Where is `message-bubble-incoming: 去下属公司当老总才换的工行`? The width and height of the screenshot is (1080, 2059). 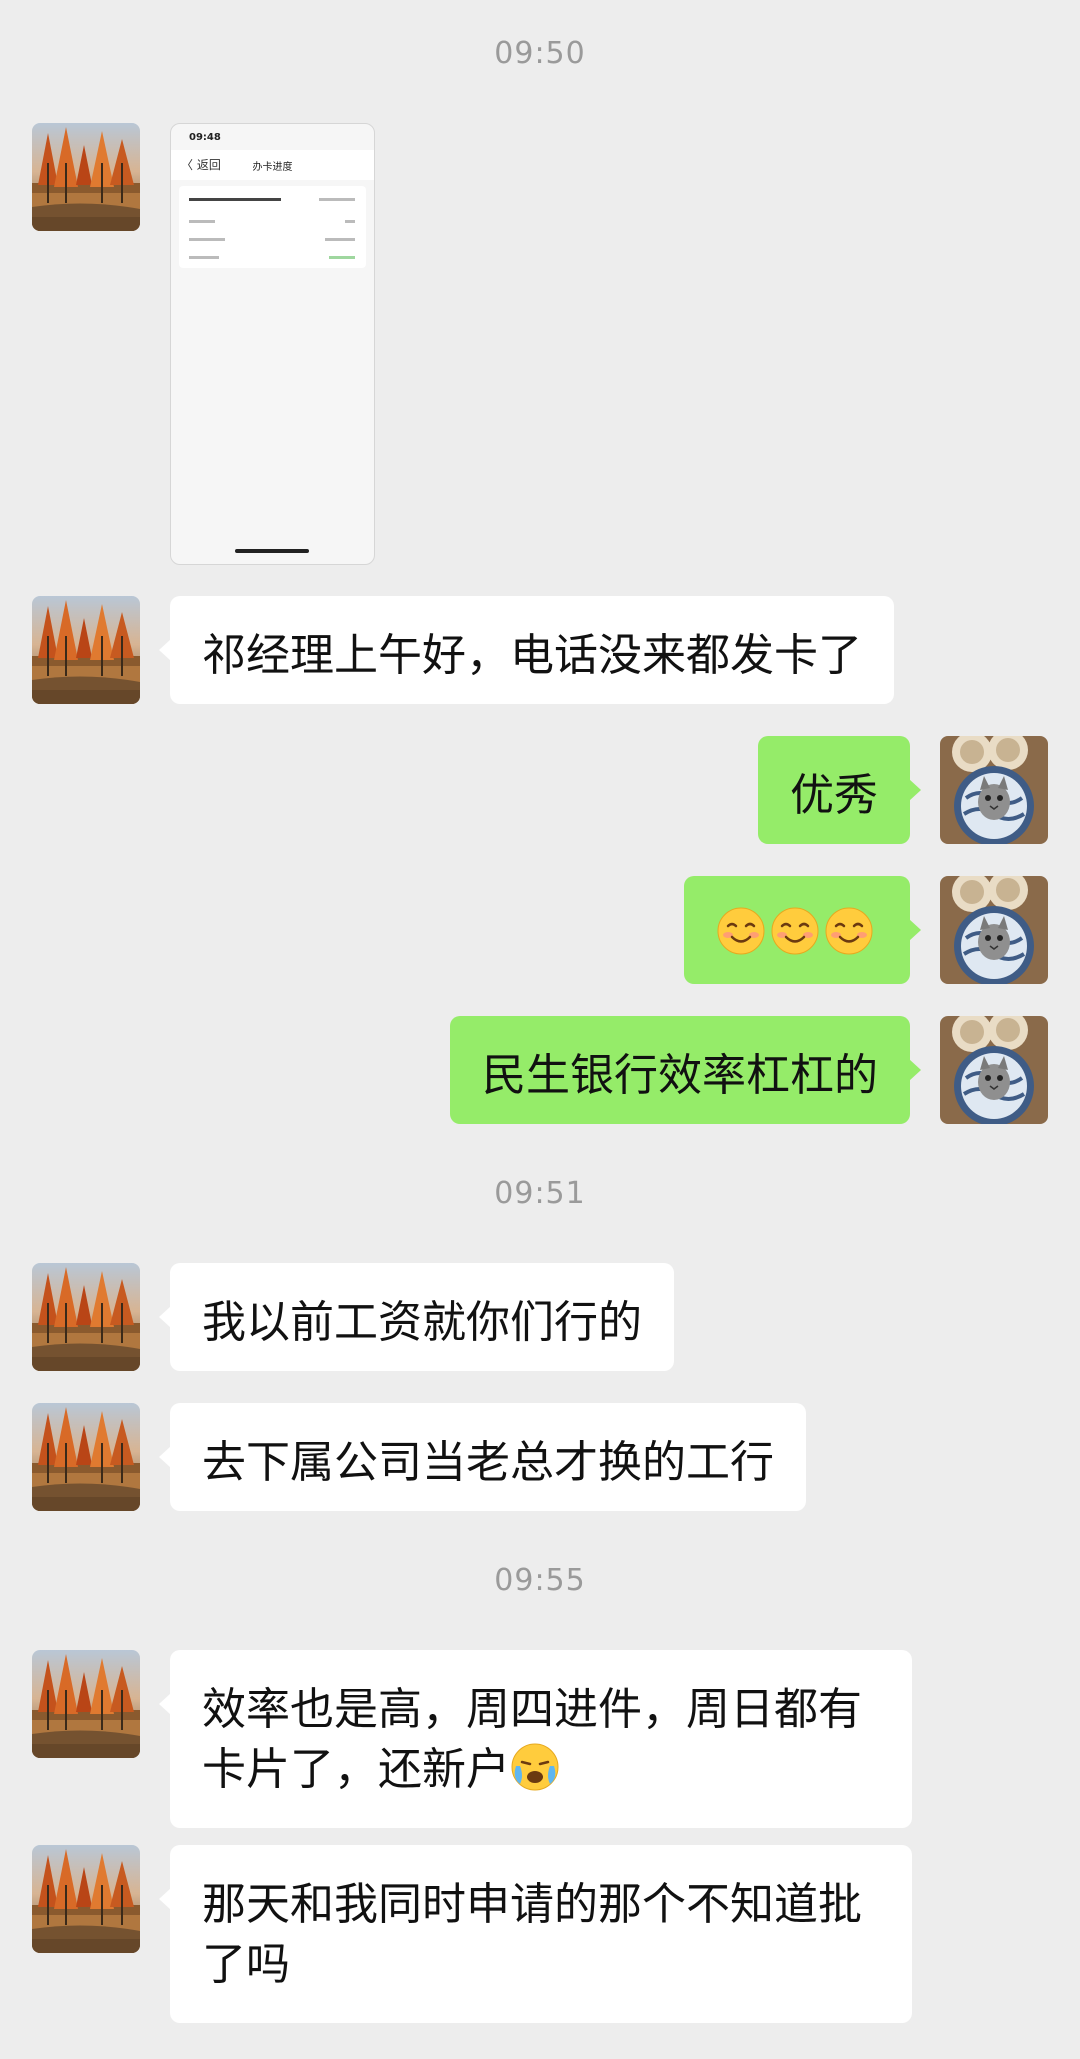 message-bubble-incoming: 去下属公司当老总才换的工行 is located at coordinates (482, 1457).